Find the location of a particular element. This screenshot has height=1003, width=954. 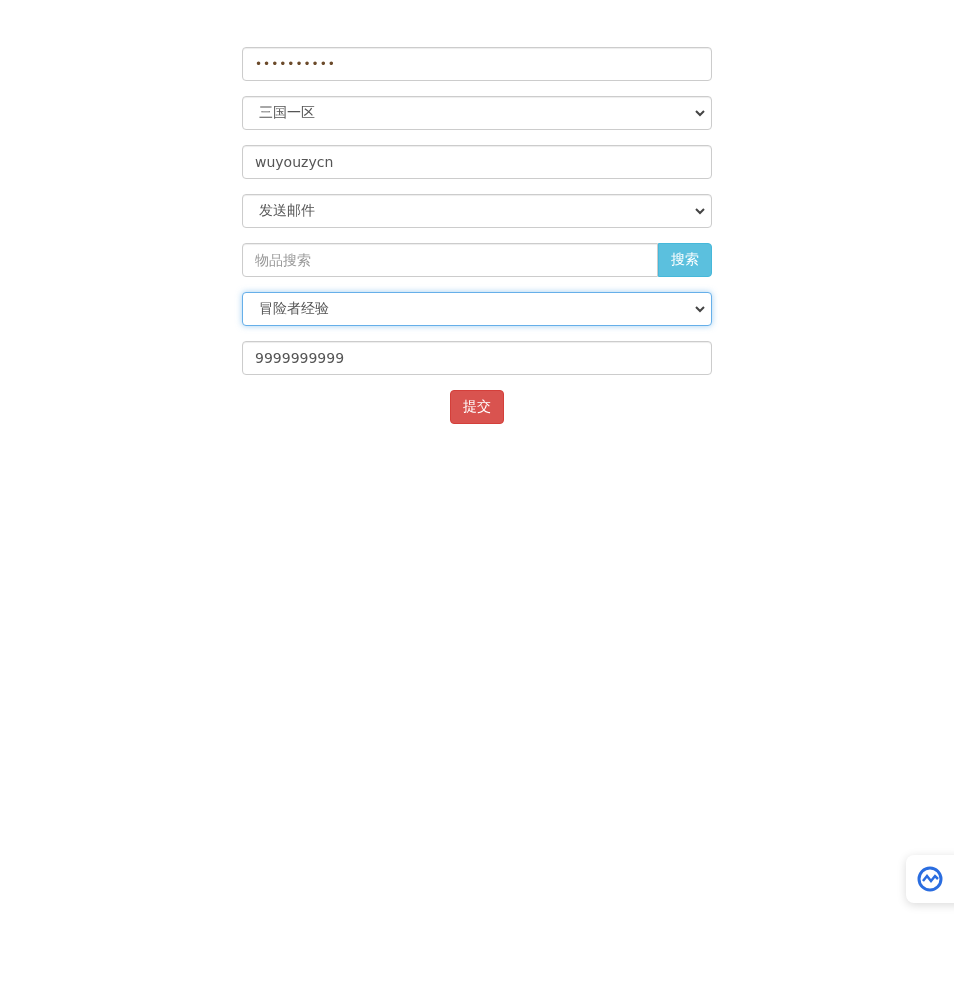

select-field: 三国一区 is located at coordinates (477, 113).